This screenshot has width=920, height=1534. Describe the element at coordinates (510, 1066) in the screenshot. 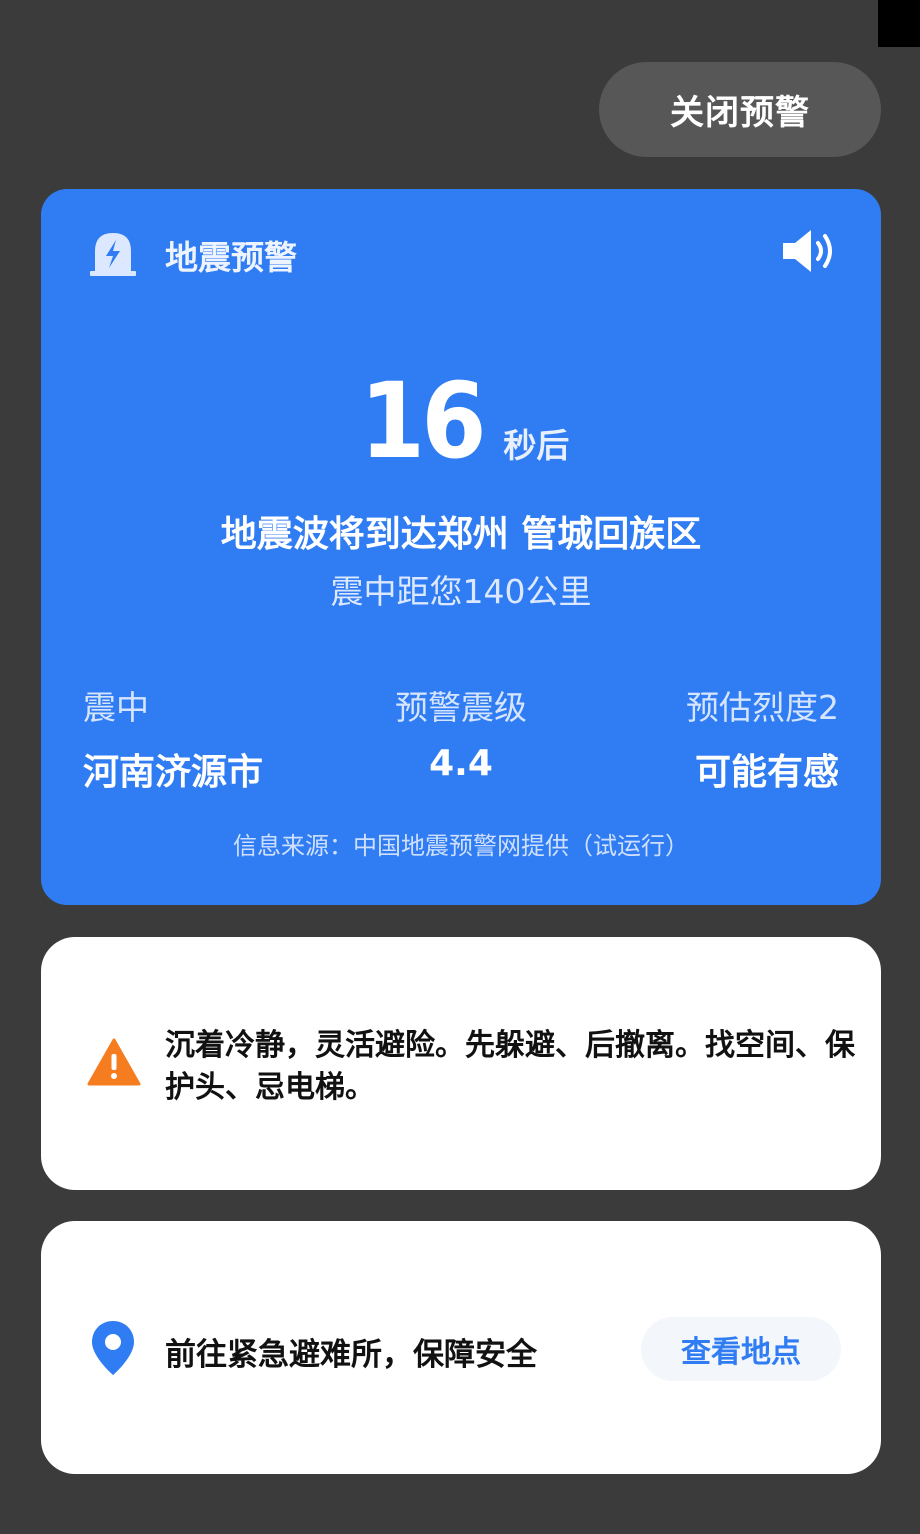

I see `safety-tip-text: 沉着冷静，灵活避险。先躲避、后撤离。找空间、保护头、忌电梯。` at that location.